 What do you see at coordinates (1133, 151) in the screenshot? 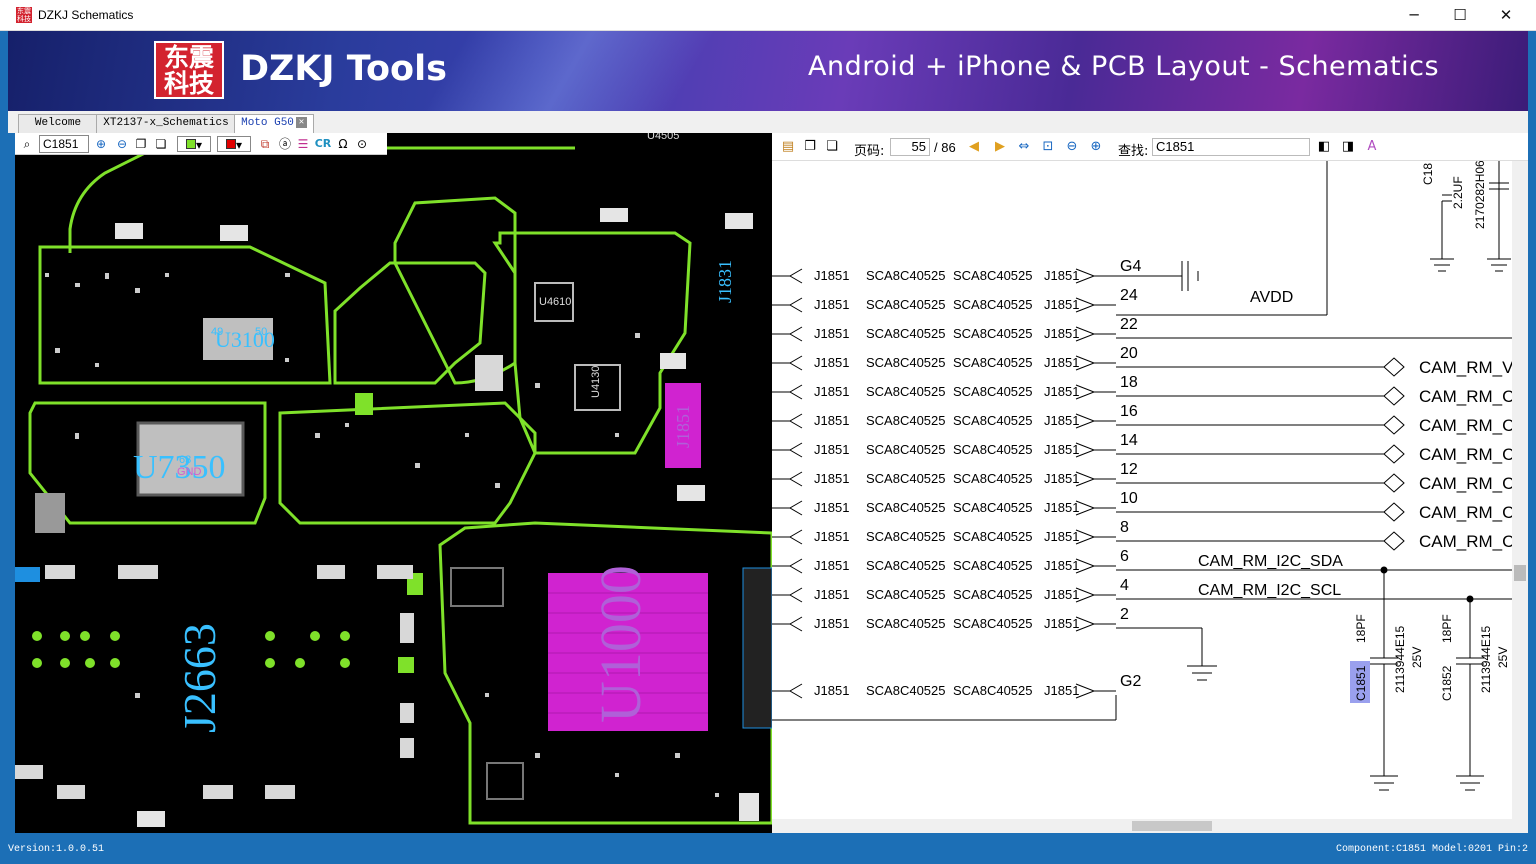
I see `find-label: 查找:` at bounding box center [1133, 151].